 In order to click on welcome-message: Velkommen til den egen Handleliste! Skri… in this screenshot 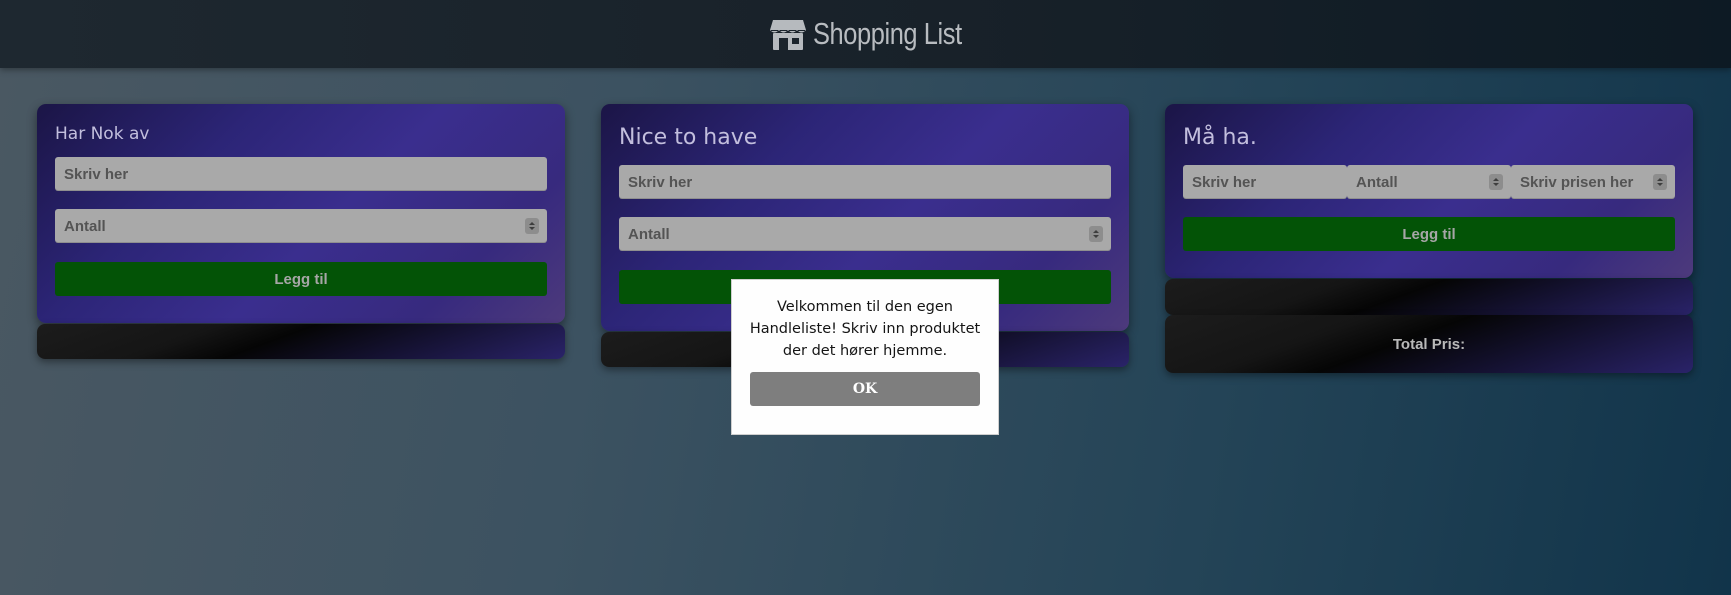, I will do `click(865, 329)`.